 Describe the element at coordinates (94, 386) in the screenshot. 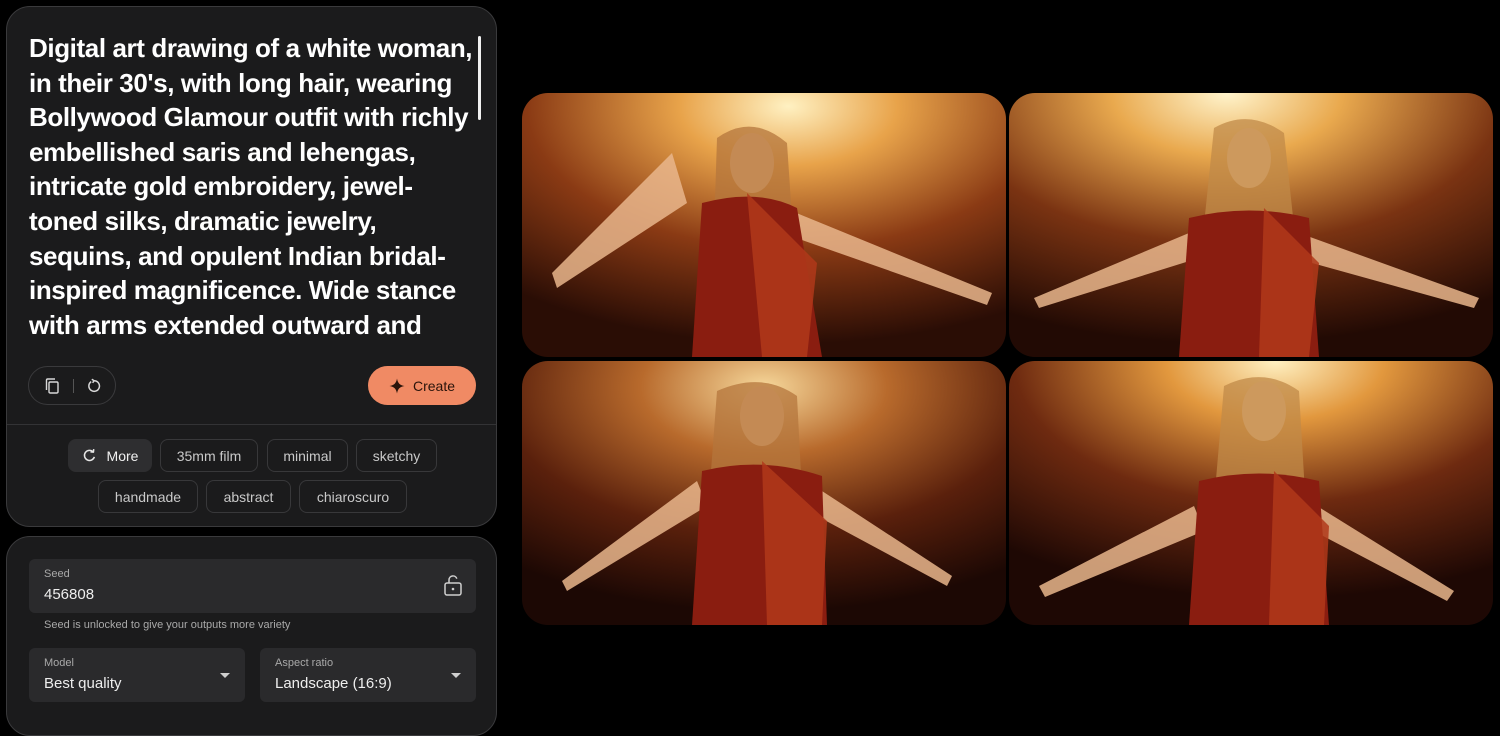

I see `reset-icon` at that location.